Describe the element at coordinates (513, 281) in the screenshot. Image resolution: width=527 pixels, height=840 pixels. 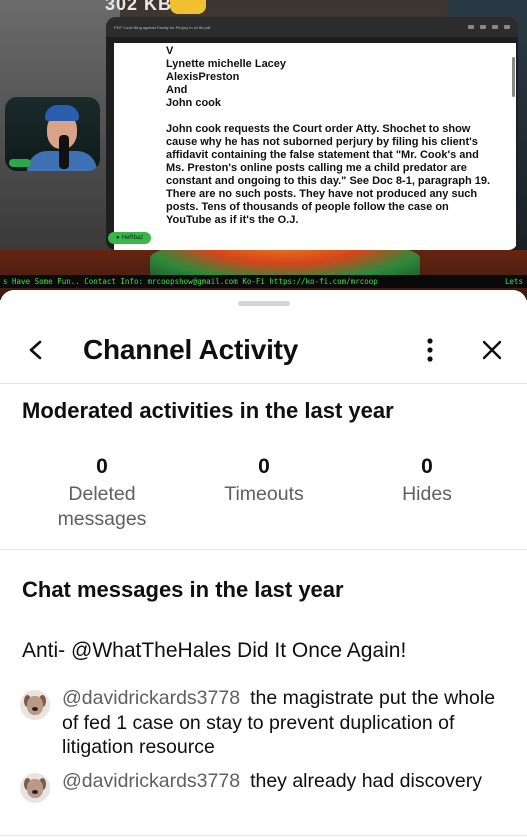
I see `ticker-text-end: Lets` at that location.